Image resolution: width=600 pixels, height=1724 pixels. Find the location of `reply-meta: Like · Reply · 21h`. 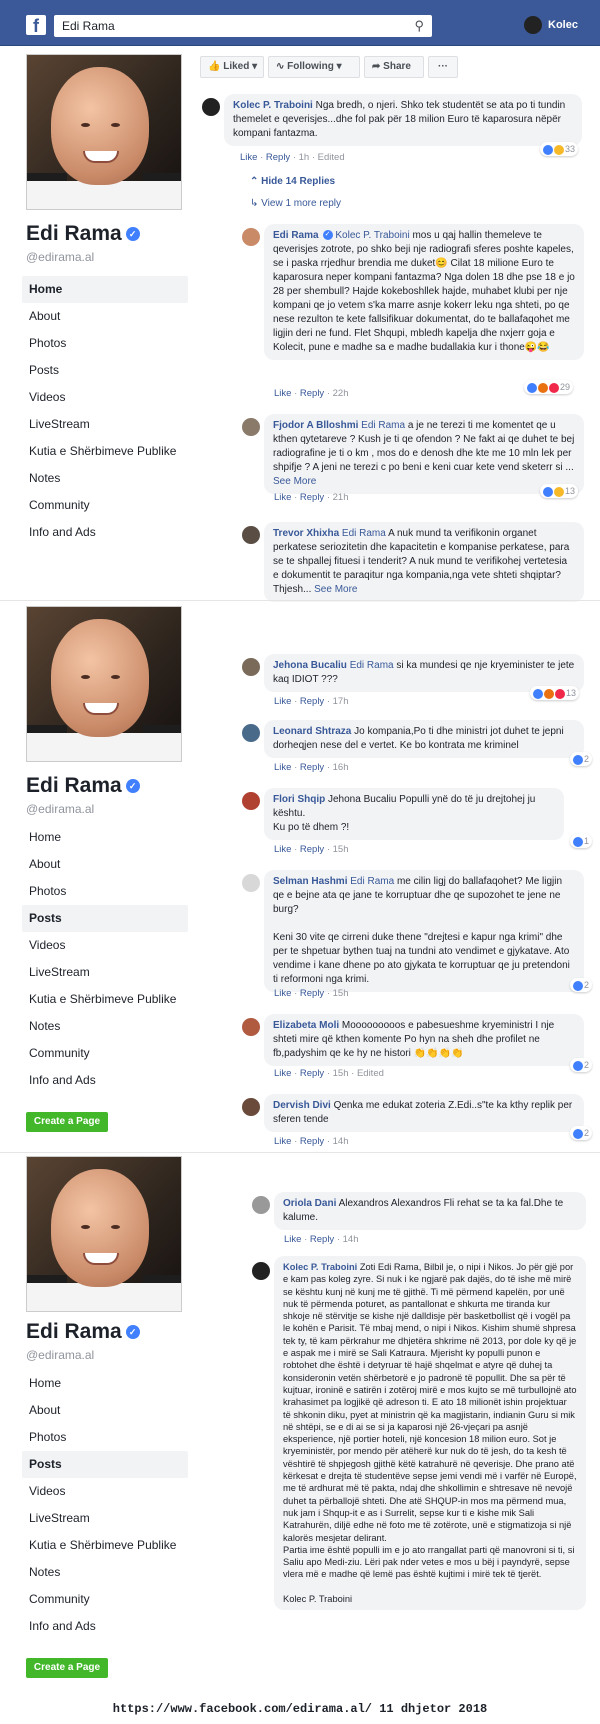

reply-meta: Like · Reply · 21h is located at coordinates (311, 497).